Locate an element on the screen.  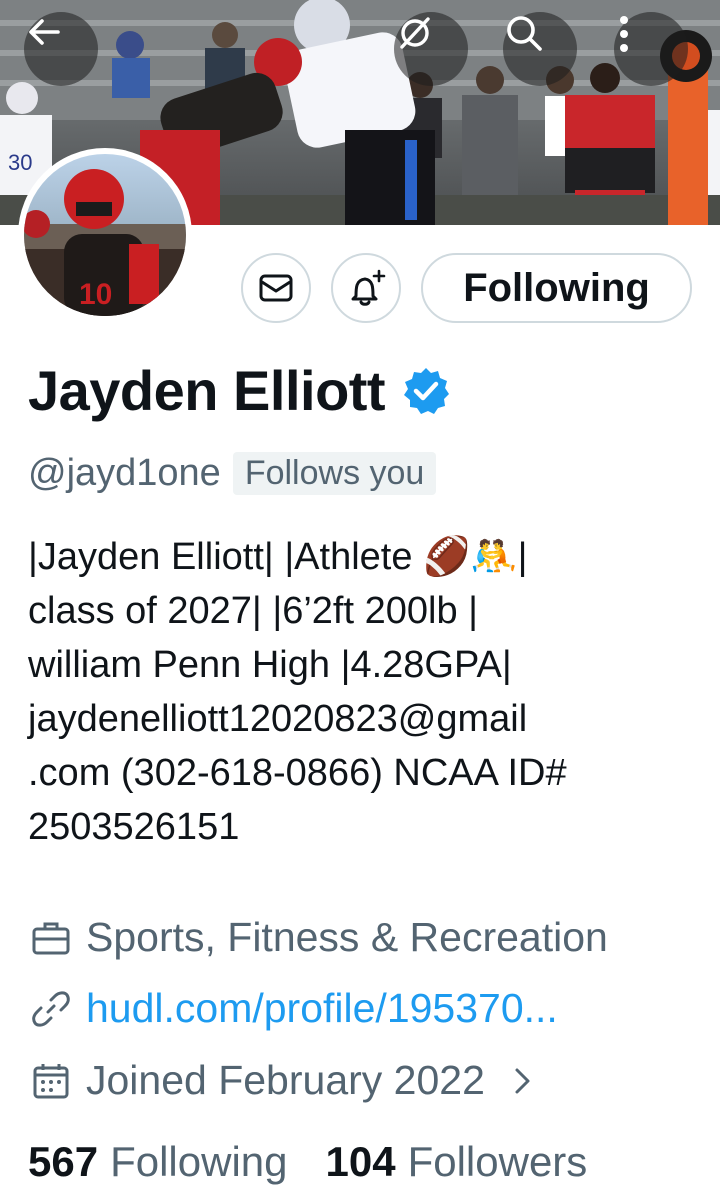
more-vertical-icon is located at coordinates (624, 34).